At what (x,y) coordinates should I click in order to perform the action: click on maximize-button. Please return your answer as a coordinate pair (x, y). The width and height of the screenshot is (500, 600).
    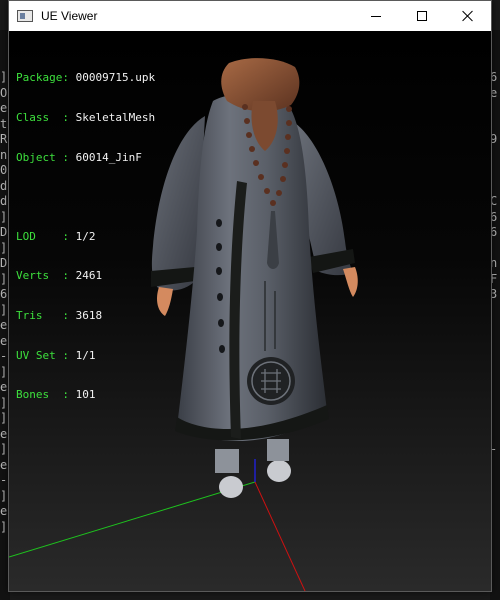
    Looking at the image, I should click on (422, 16).